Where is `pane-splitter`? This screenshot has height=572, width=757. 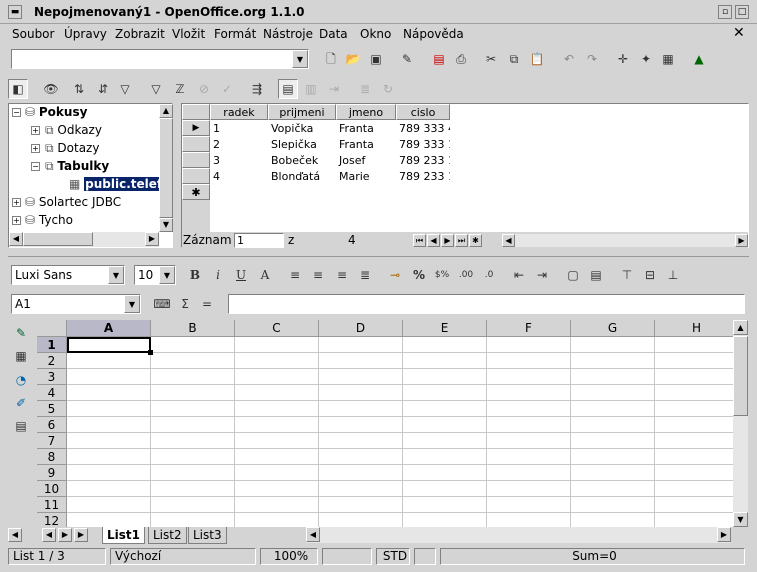 pane-splitter is located at coordinates (378, 254).